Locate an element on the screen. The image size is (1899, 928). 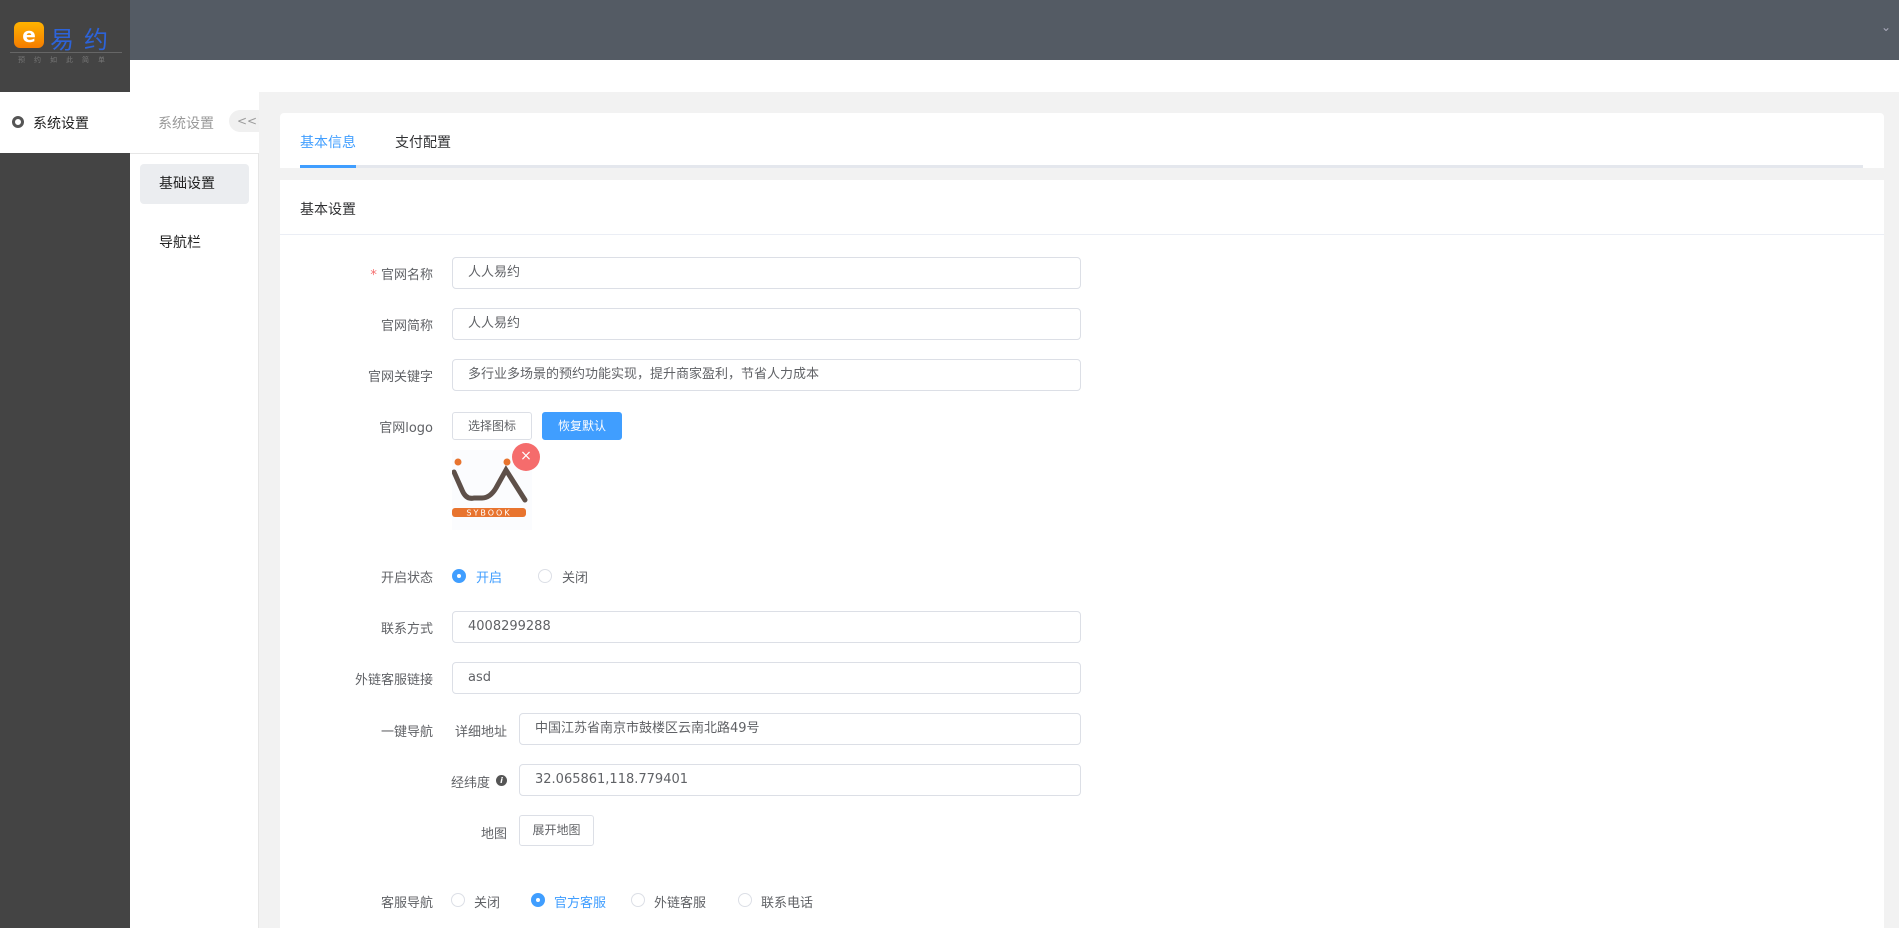
latlng-label: 经纬度 is located at coordinates (470, 783).